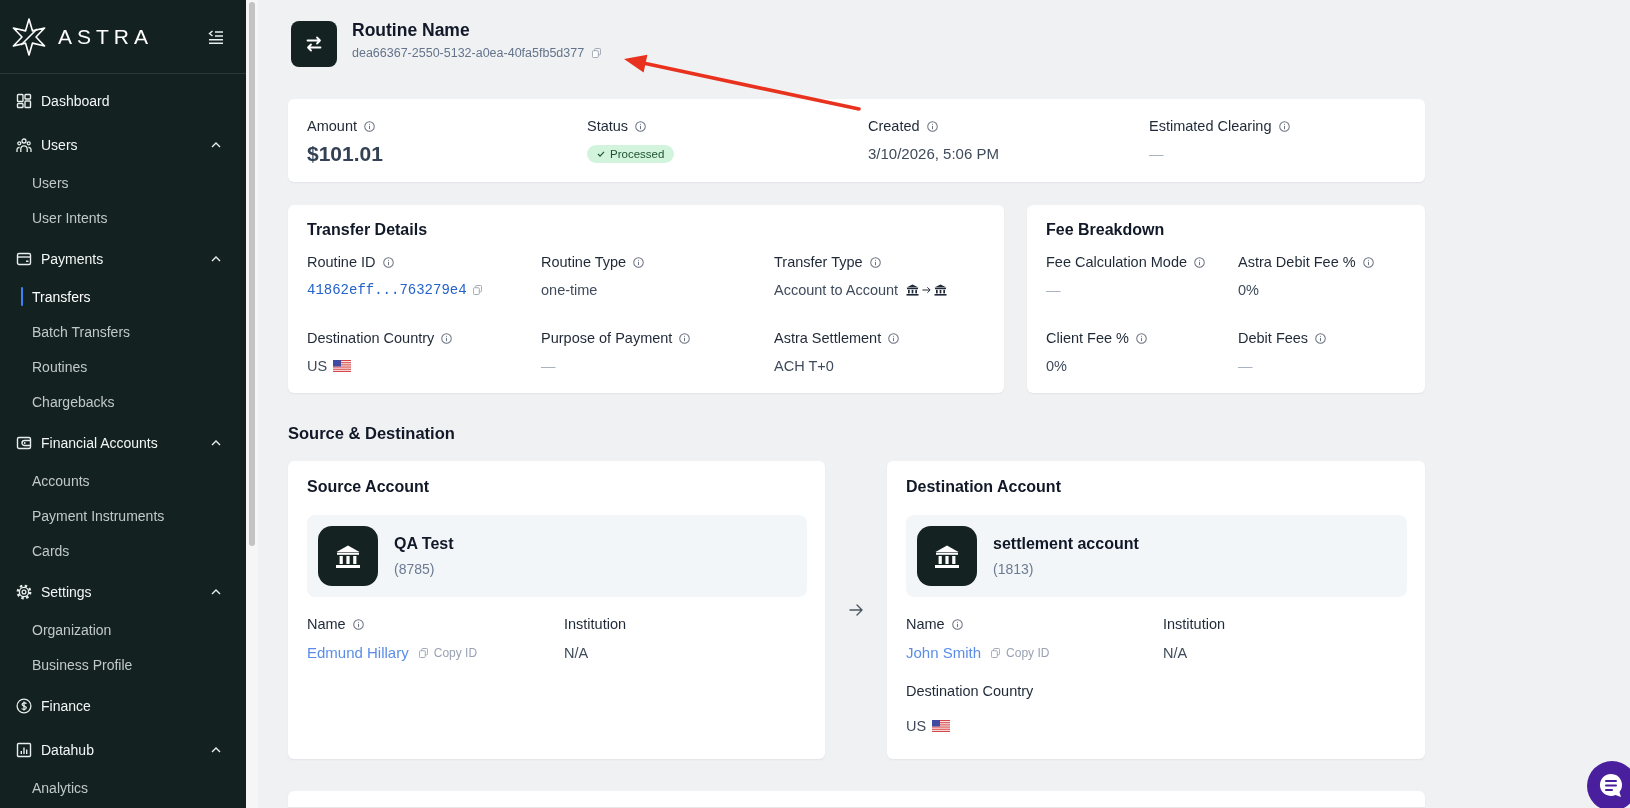 The width and height of the screenshot is (1630, 808). I want to click on amount-value: $101.01, so click(345, 154).